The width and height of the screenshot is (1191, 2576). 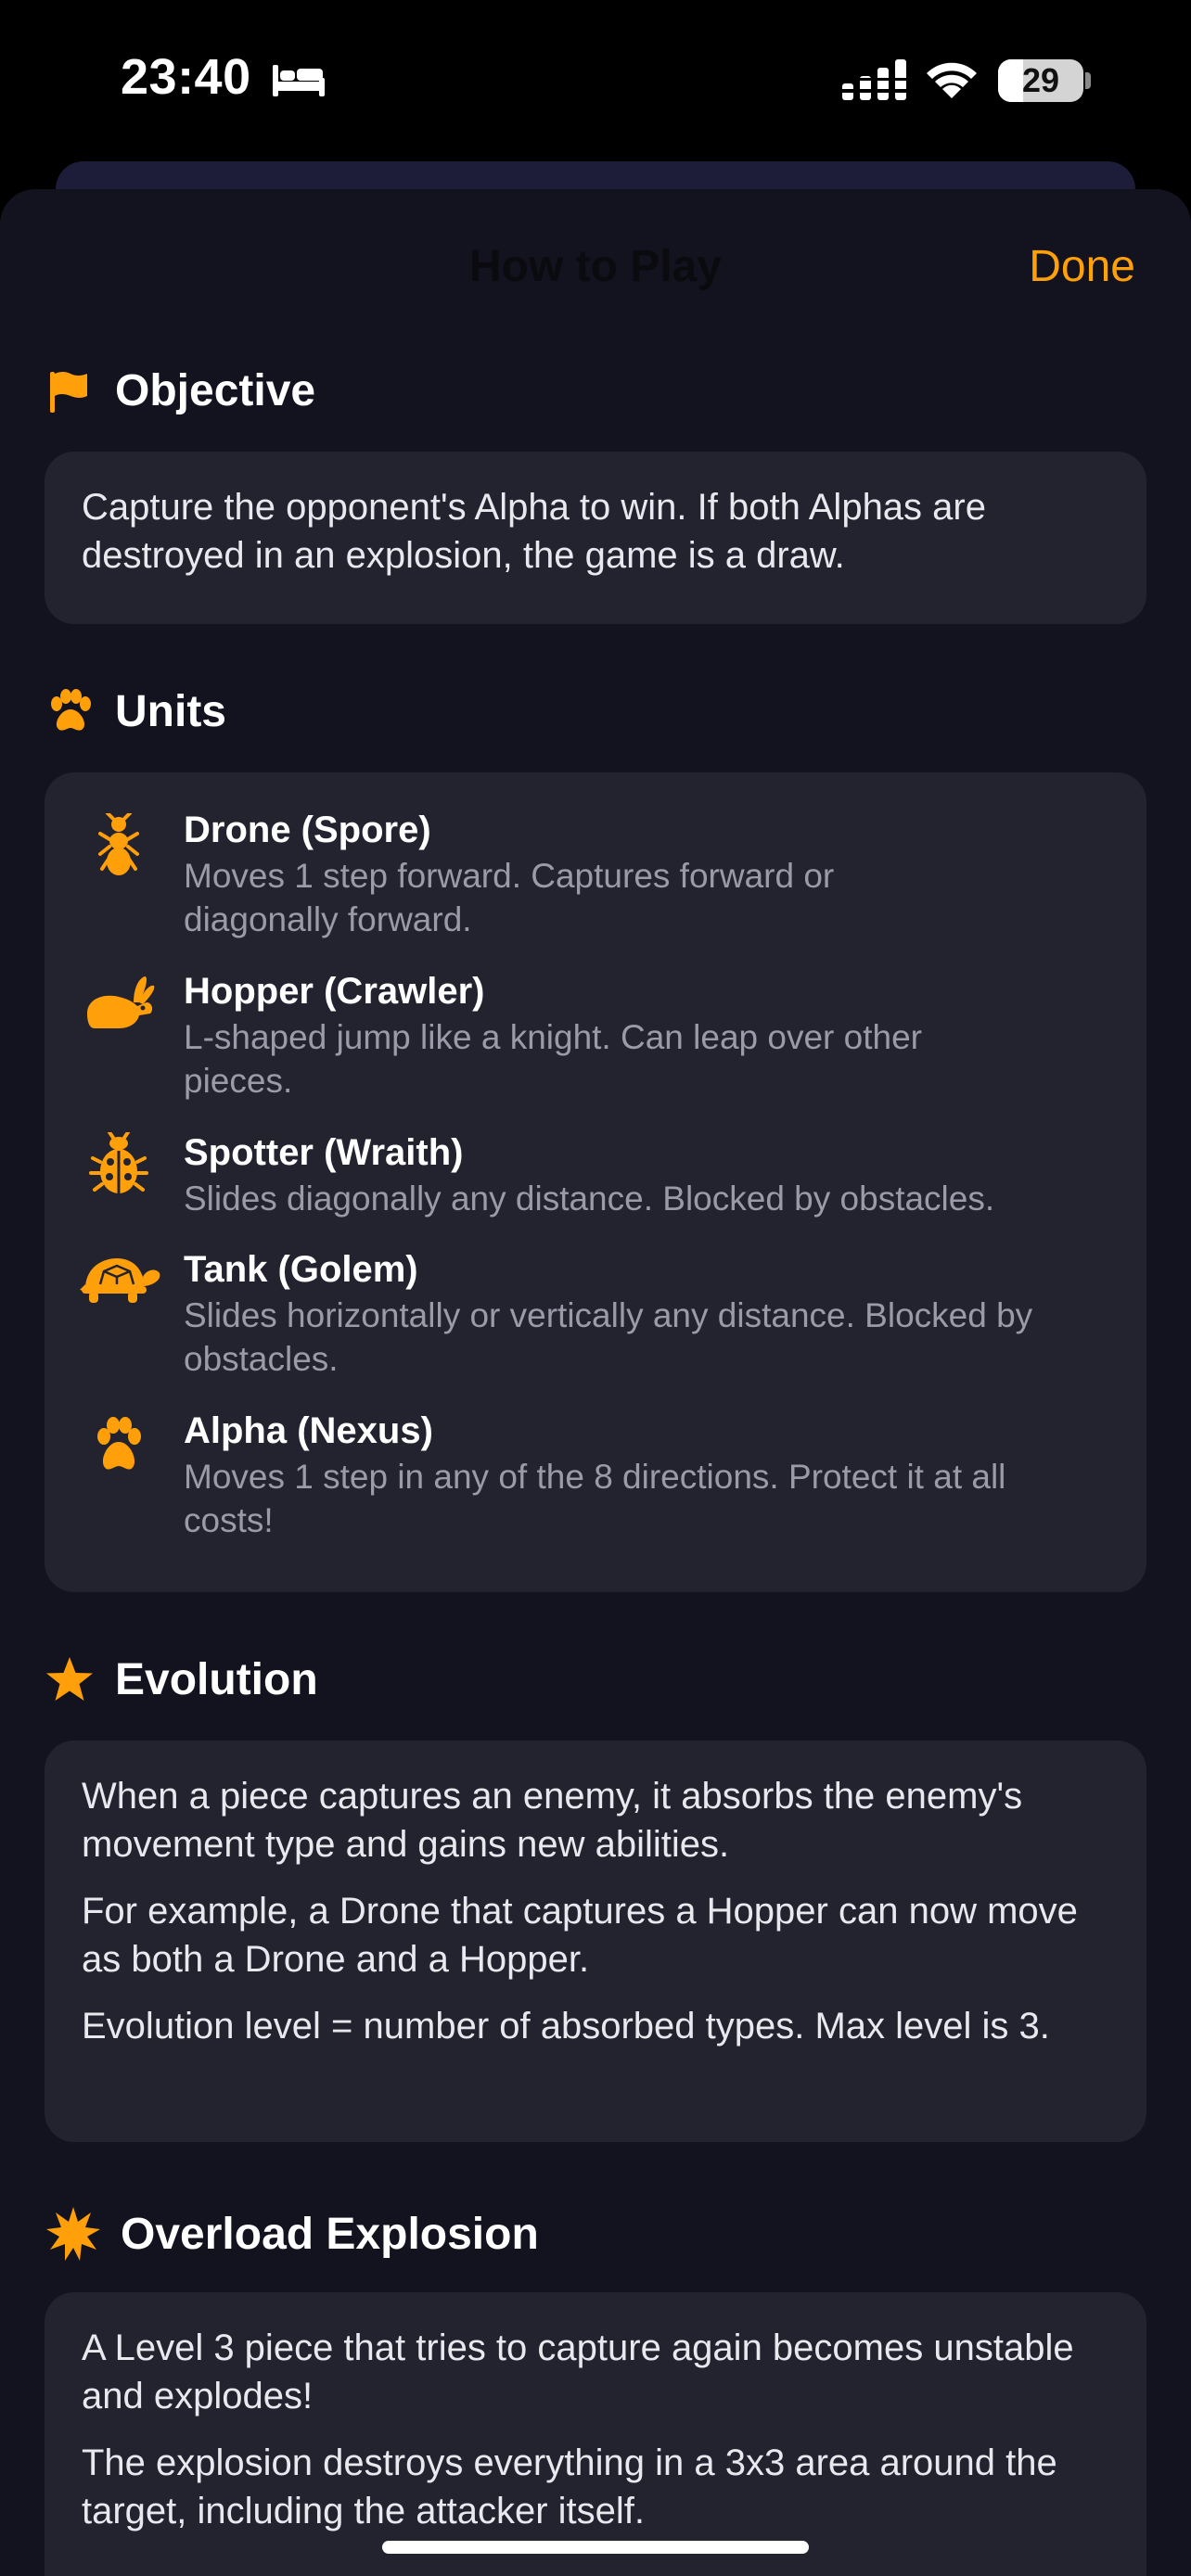 I want to click on burst-icon, so click(x=73, y=2234).